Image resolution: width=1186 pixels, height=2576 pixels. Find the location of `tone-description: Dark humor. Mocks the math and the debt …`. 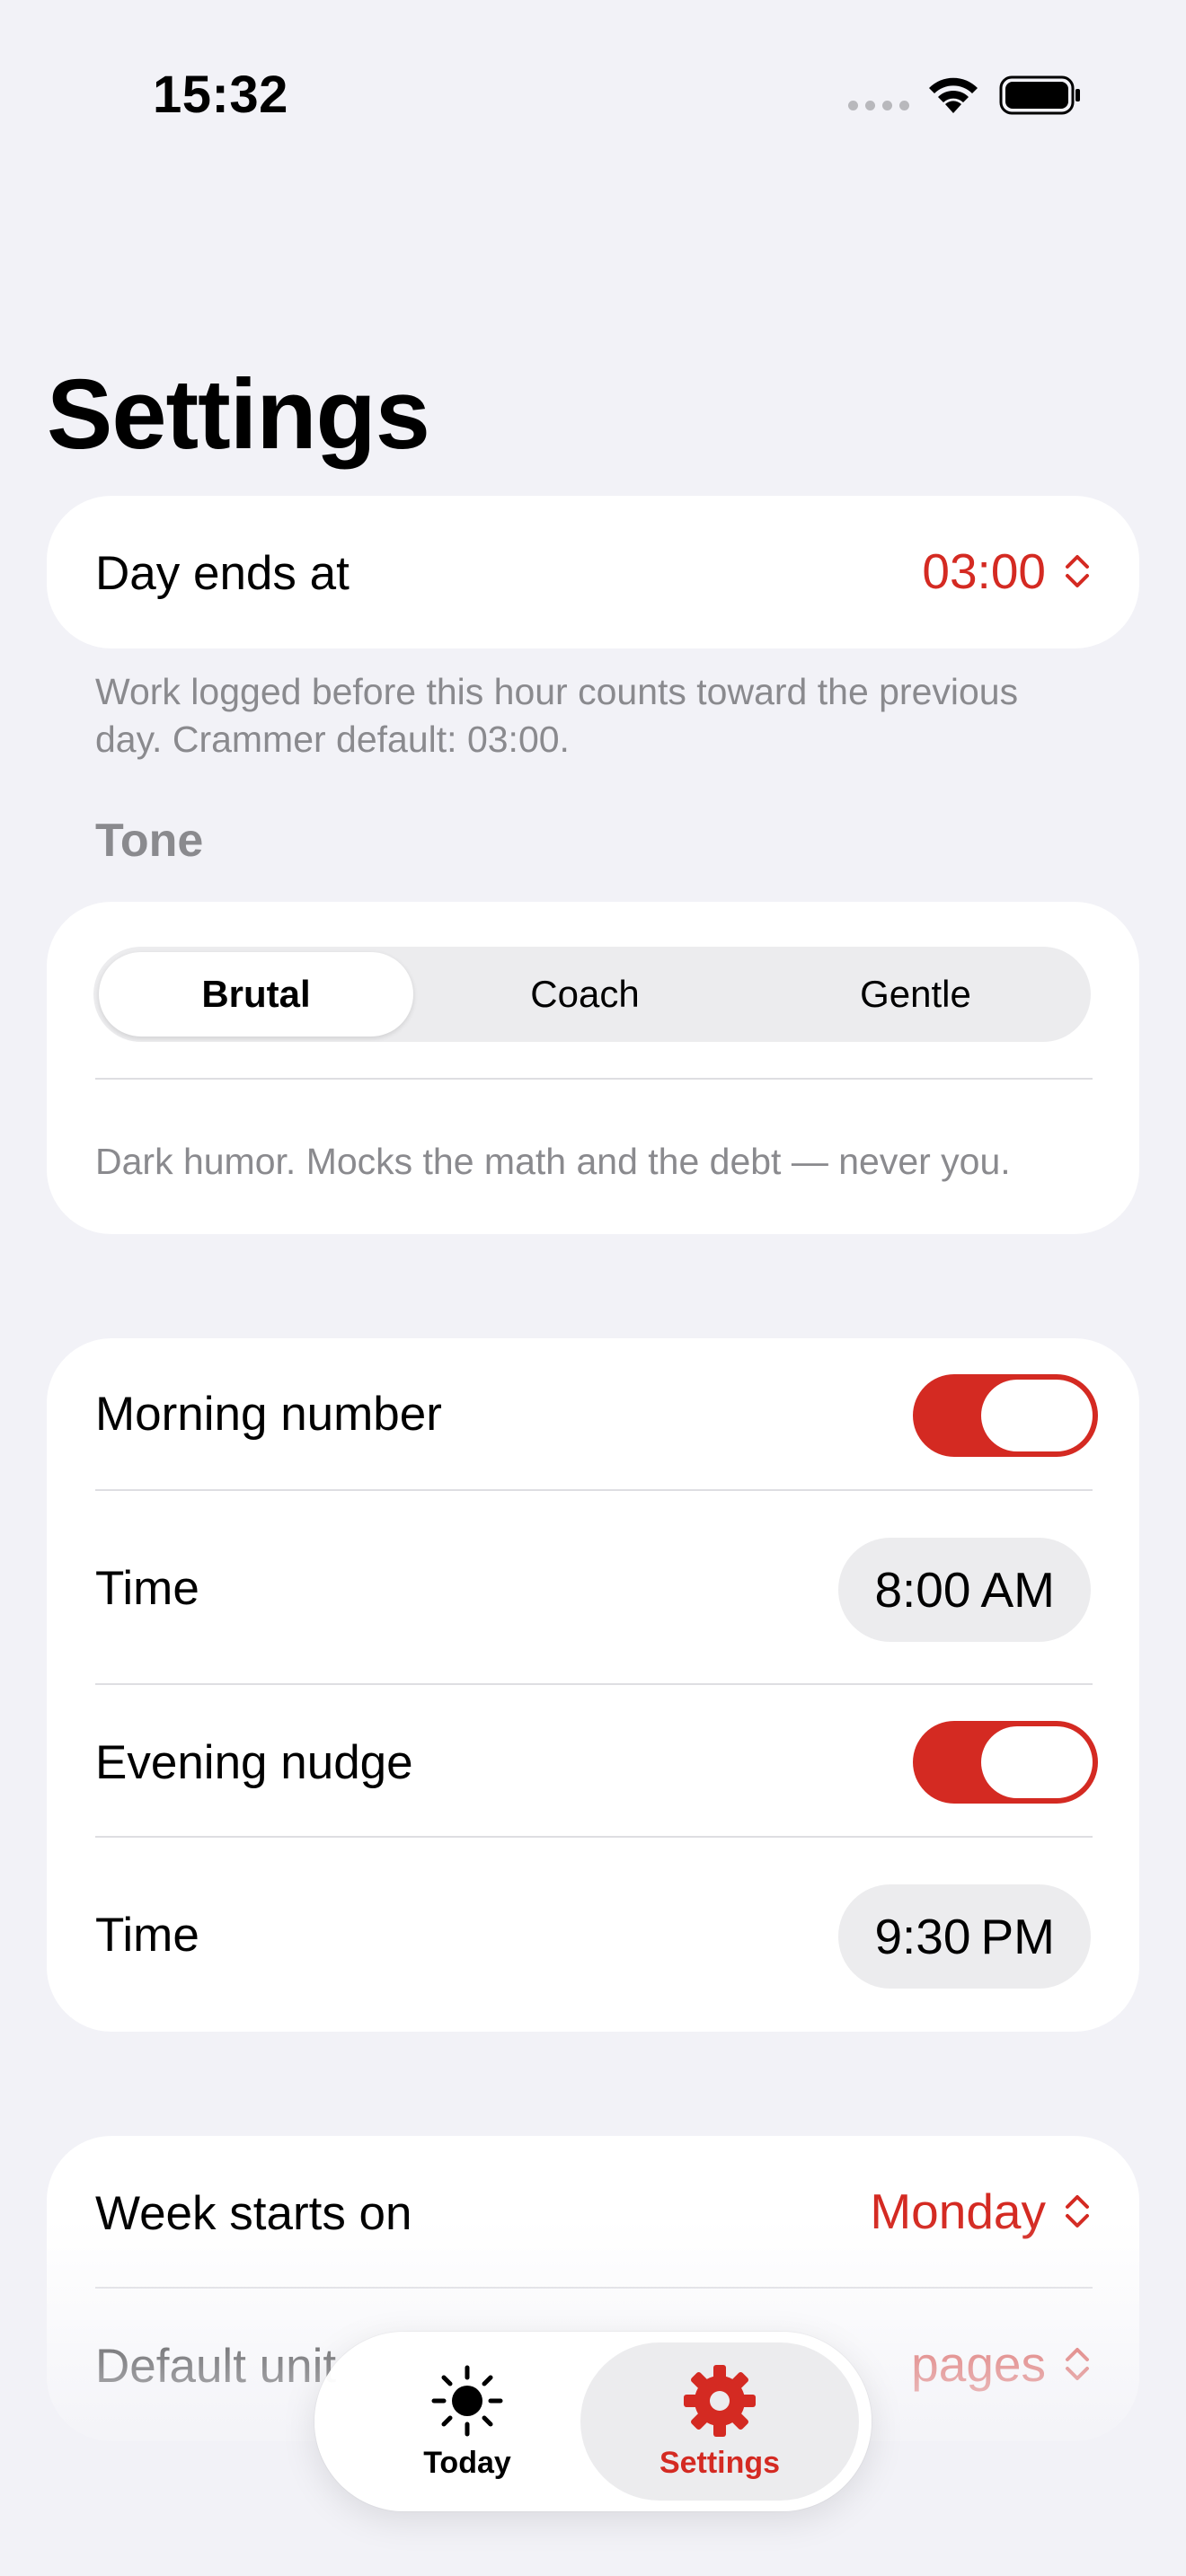

tone-description: Dark humor. Mocks the math and the debt … is located at coordinates (553, 1161).